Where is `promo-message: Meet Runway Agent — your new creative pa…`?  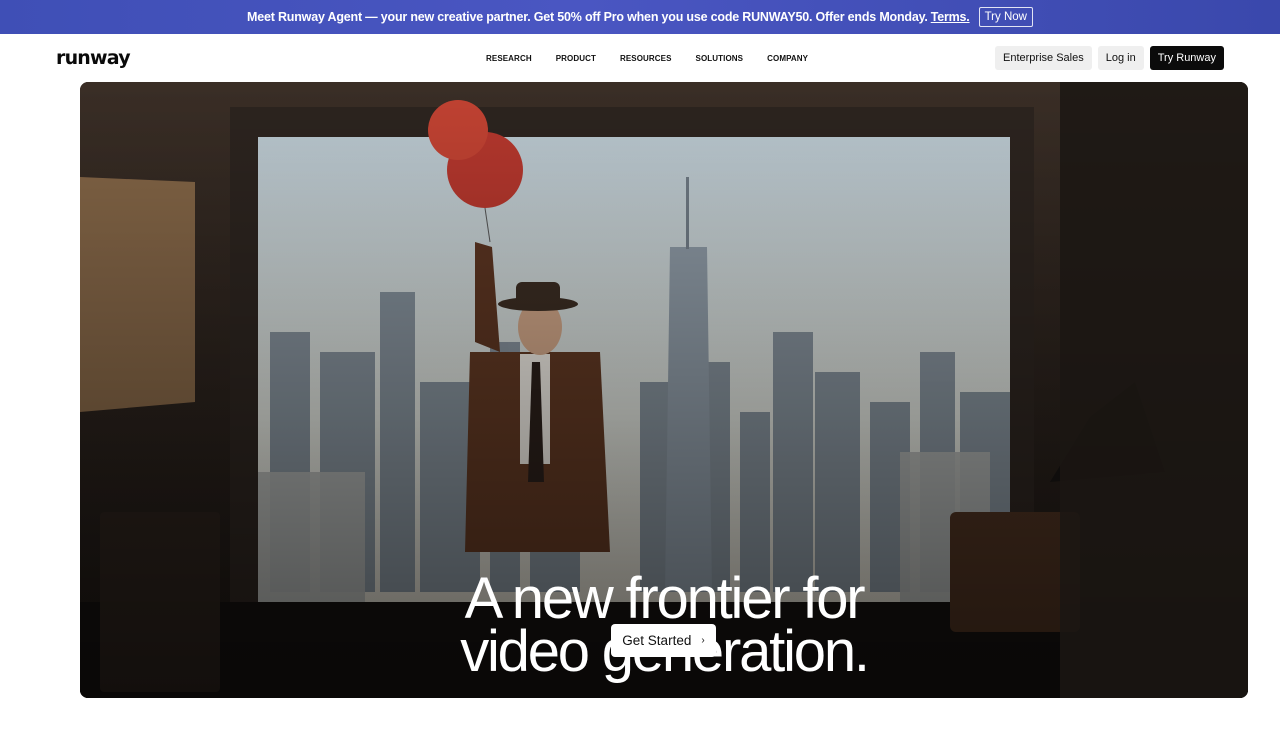 promo-message: Meet Runway Agent — your new creative pa… is located at coordinates (587, 17).